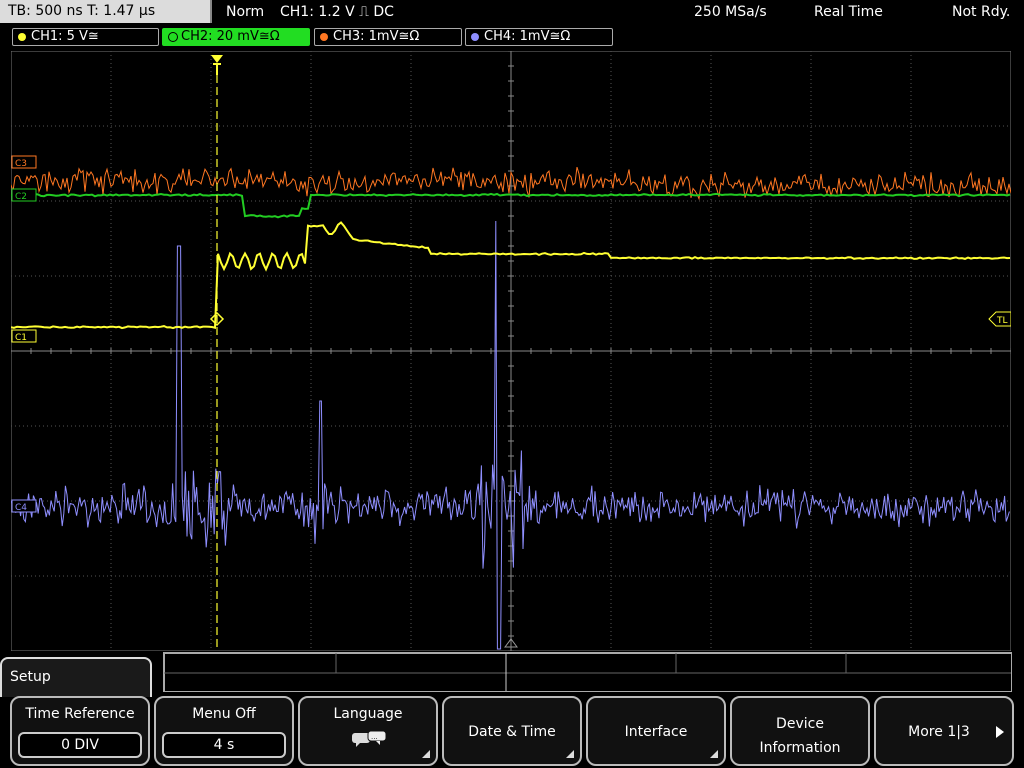  I want to click on time-reference-label: Time Reference, so click(80, 714).